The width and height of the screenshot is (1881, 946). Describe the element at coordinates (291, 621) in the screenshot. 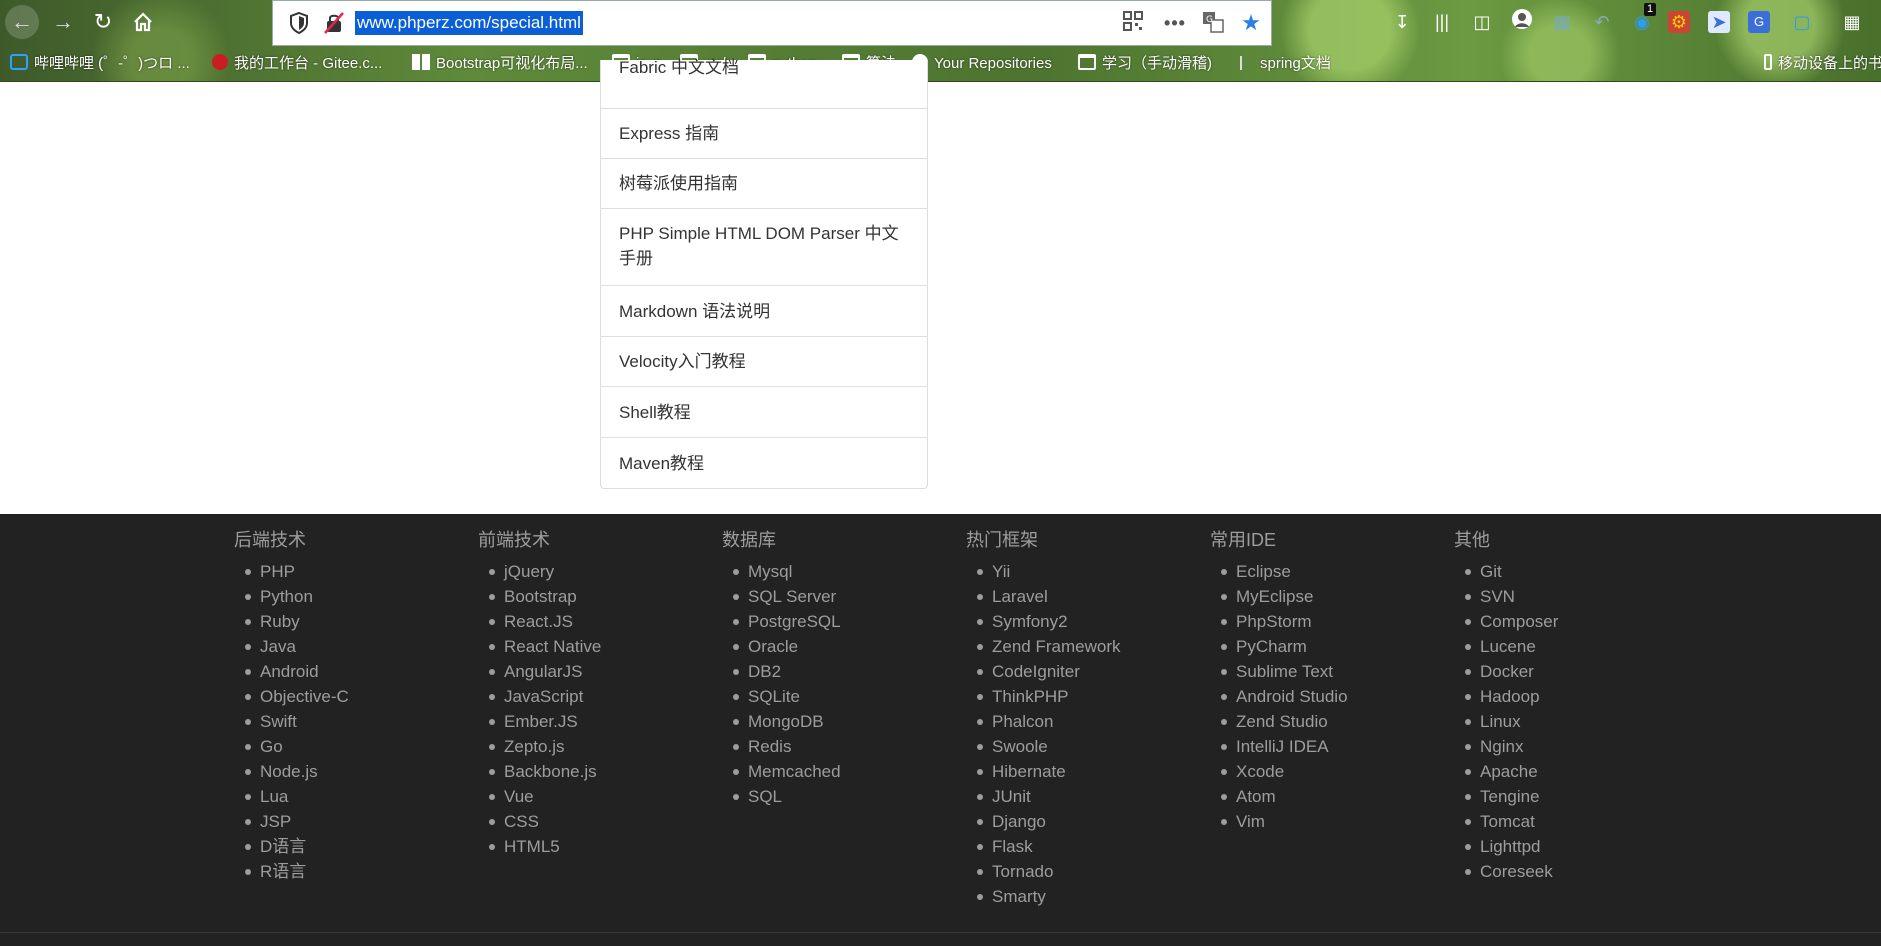

I see `footer-link: Ruby` at that location.